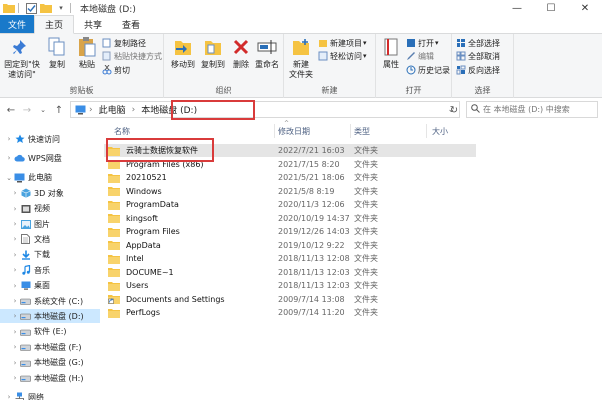  What do you see at coordinates (42, 224) in the screenshot?
I see `sidebar-item-label: 图片` at bounding box center [42, 224].